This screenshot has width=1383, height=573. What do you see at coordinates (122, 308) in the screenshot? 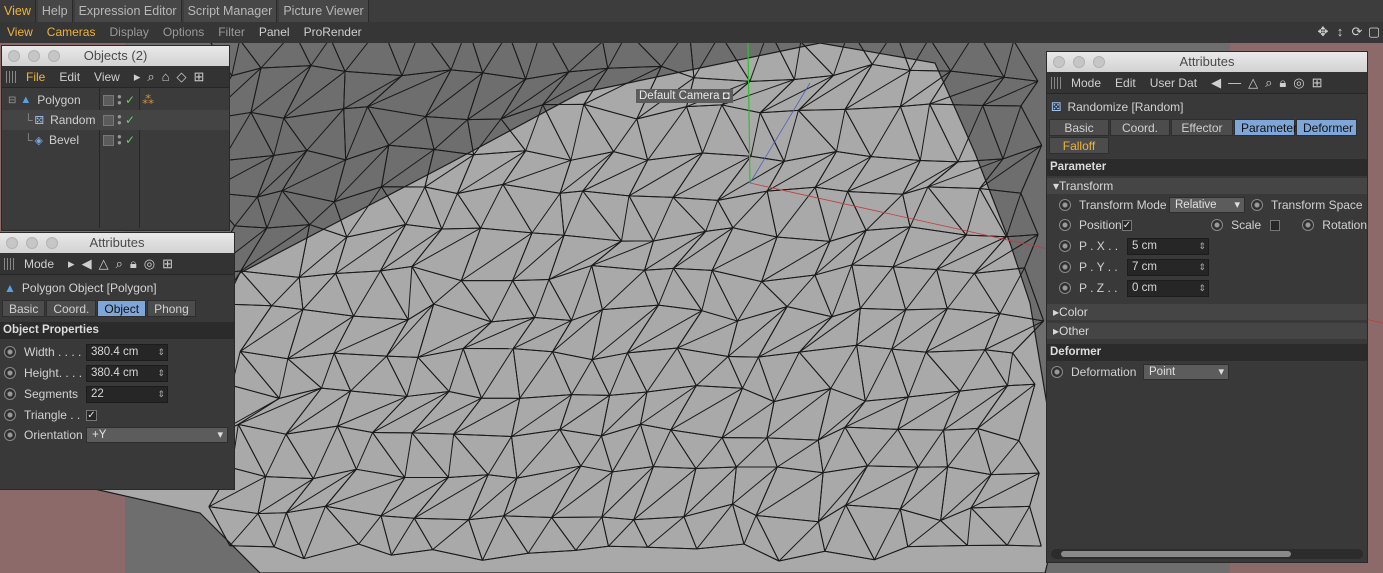
I see `tab-object: Object` at bounding box center [122, 308].